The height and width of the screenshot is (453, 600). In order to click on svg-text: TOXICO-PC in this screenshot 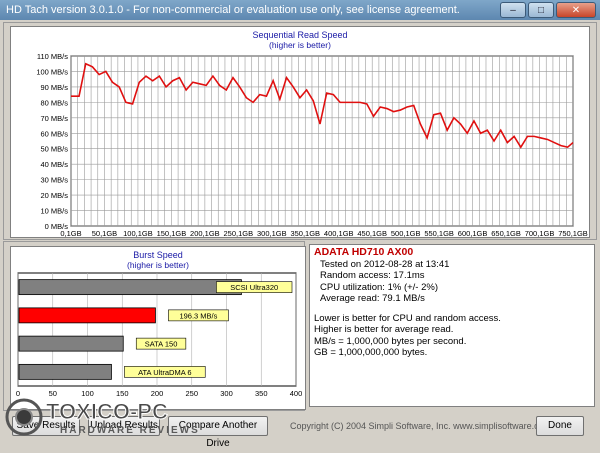, I will do `click(107, 411)`.